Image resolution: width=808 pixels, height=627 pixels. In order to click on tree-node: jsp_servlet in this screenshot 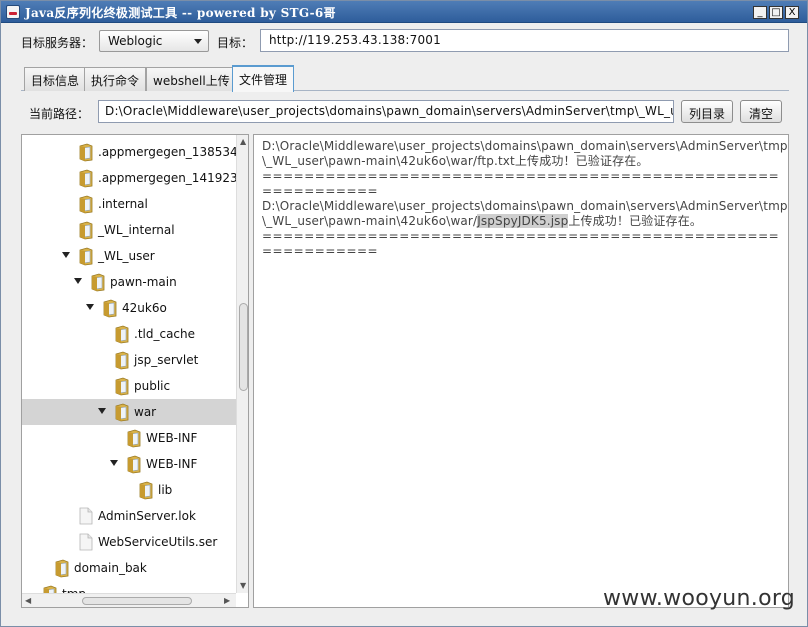, I will do `click(129, 360)`.